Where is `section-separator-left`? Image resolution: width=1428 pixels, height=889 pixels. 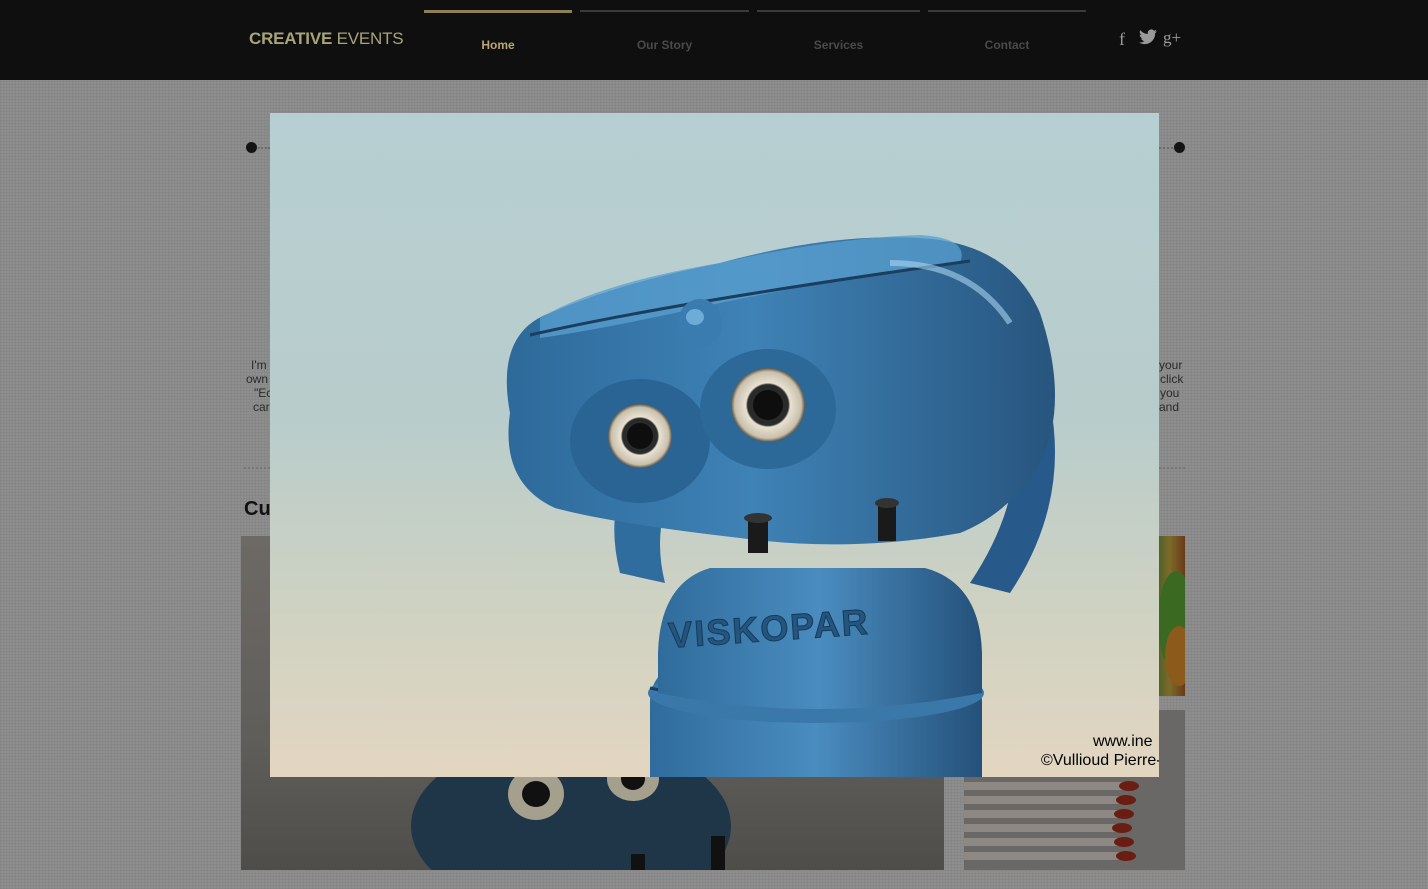 section-separator-left is located at coordinates (257, 468).